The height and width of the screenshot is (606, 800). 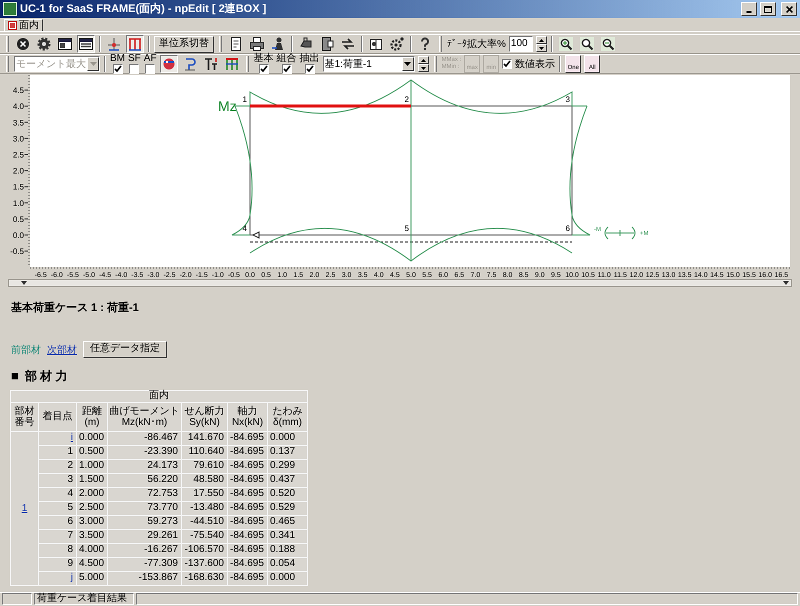 What do you see at coordinates (568, 228) in the screenshot?
I see `node-number: 6` at bounding box center [568, 228].